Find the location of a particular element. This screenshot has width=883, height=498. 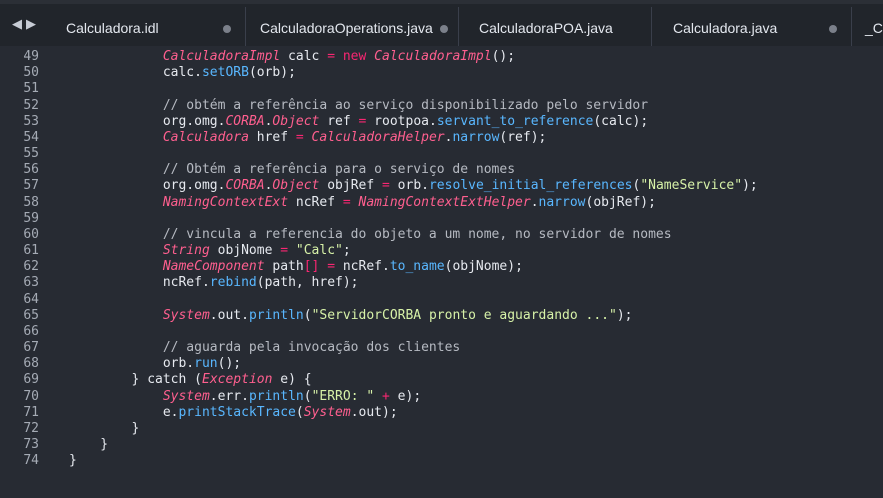

code-token-op: = is located at coordinates (331, 56).